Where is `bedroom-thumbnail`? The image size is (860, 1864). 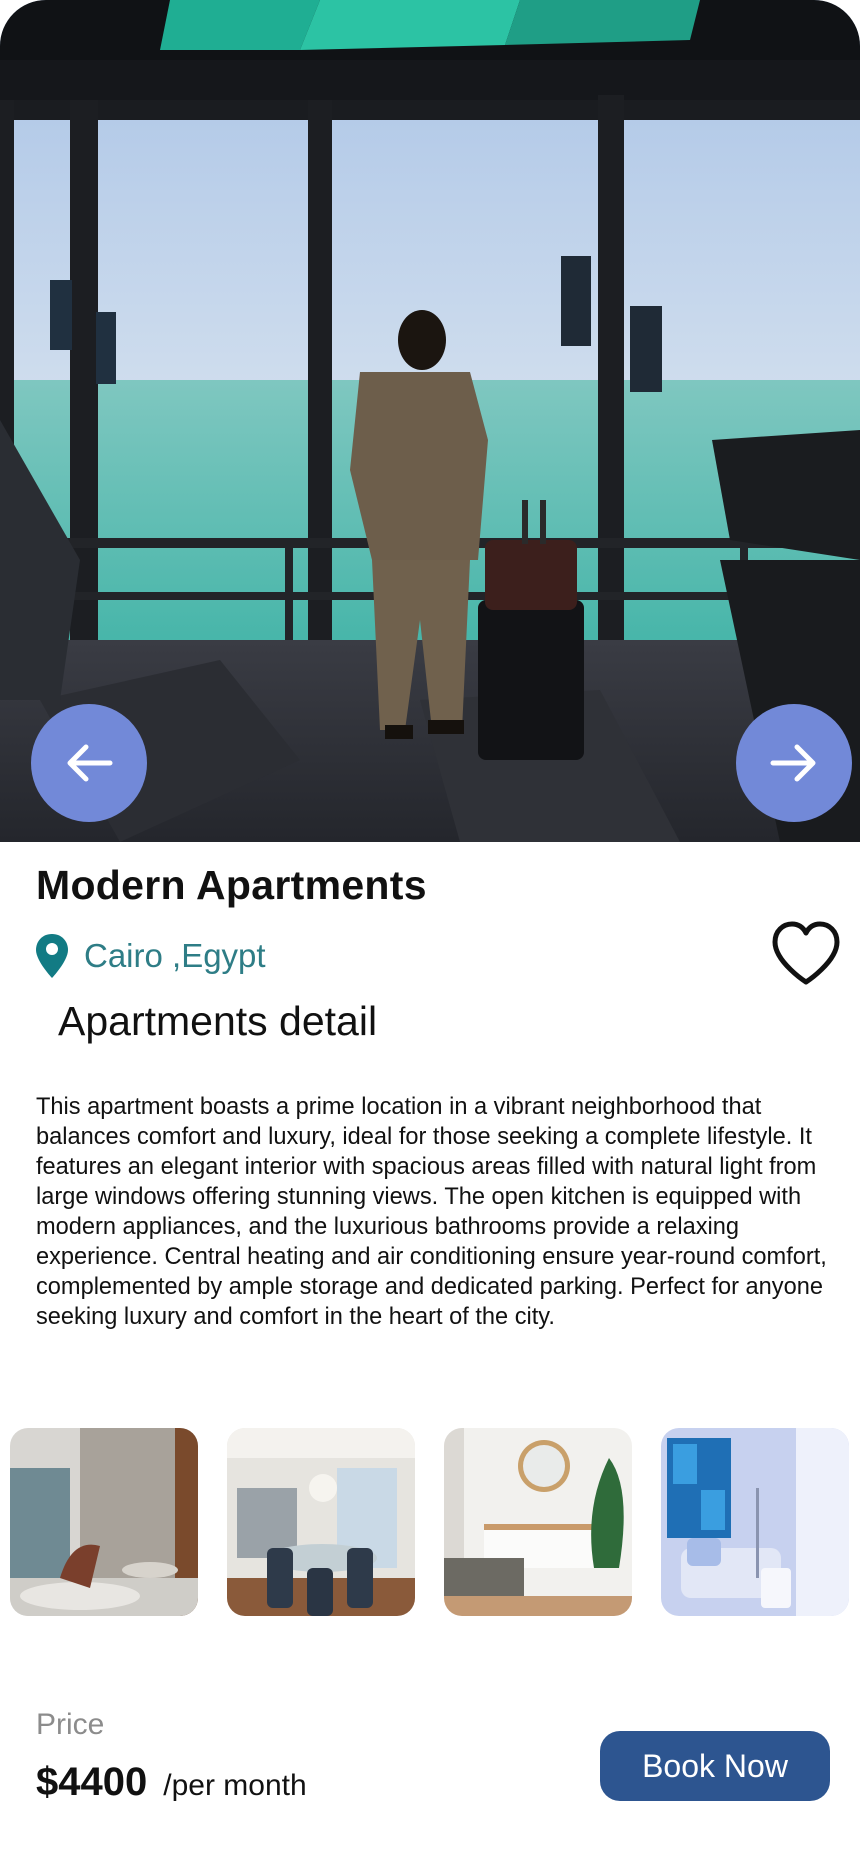 bedroom-thumbnail is located at coordinates (538, 1522).